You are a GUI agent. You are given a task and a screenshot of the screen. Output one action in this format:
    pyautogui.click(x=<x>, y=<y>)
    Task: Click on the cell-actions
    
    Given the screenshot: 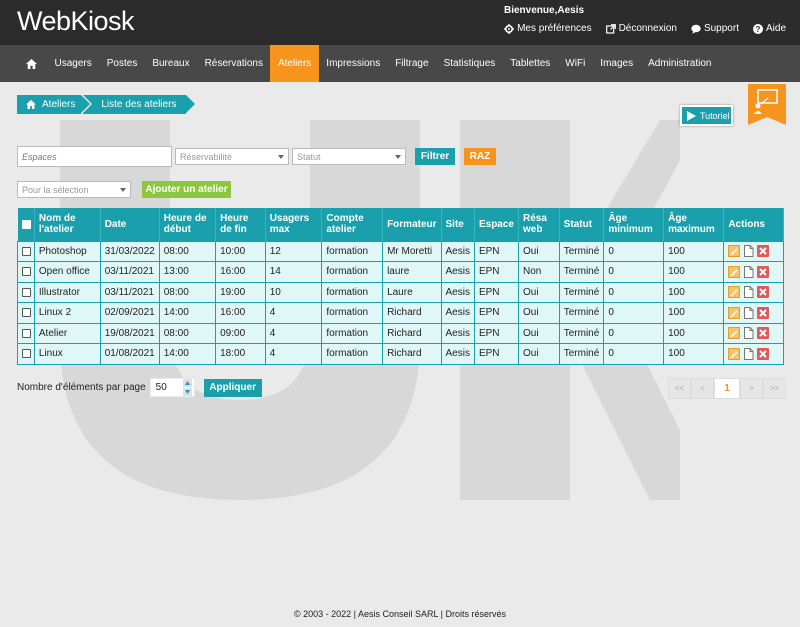 What is the action you would take?
    pyautogui.click(x=753, y=292)
    